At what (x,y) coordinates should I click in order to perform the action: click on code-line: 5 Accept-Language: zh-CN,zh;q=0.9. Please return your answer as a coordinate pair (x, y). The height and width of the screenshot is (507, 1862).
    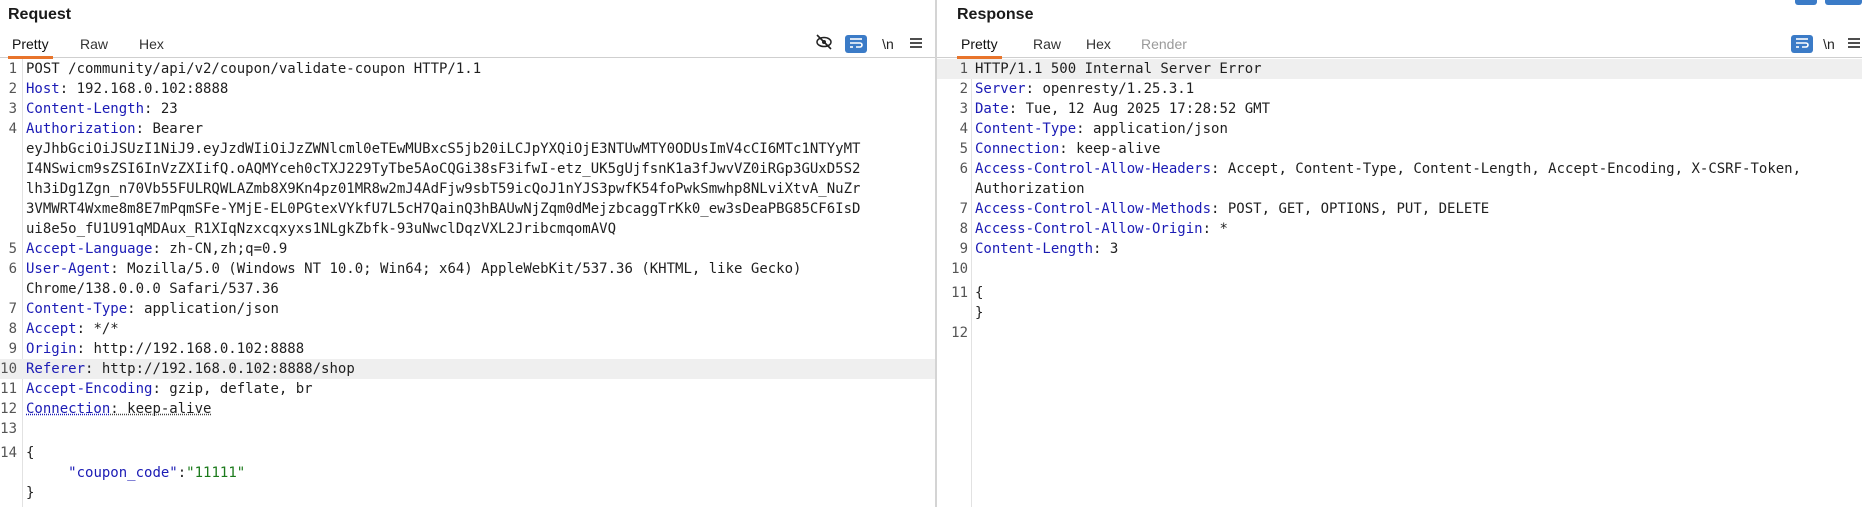
    Looking at the image, I should click on (148, 249).